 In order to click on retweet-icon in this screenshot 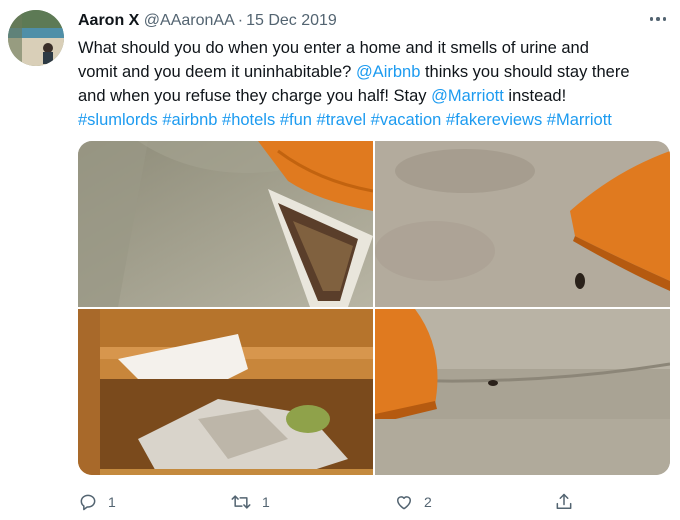, I will do `click(241, 502)`.